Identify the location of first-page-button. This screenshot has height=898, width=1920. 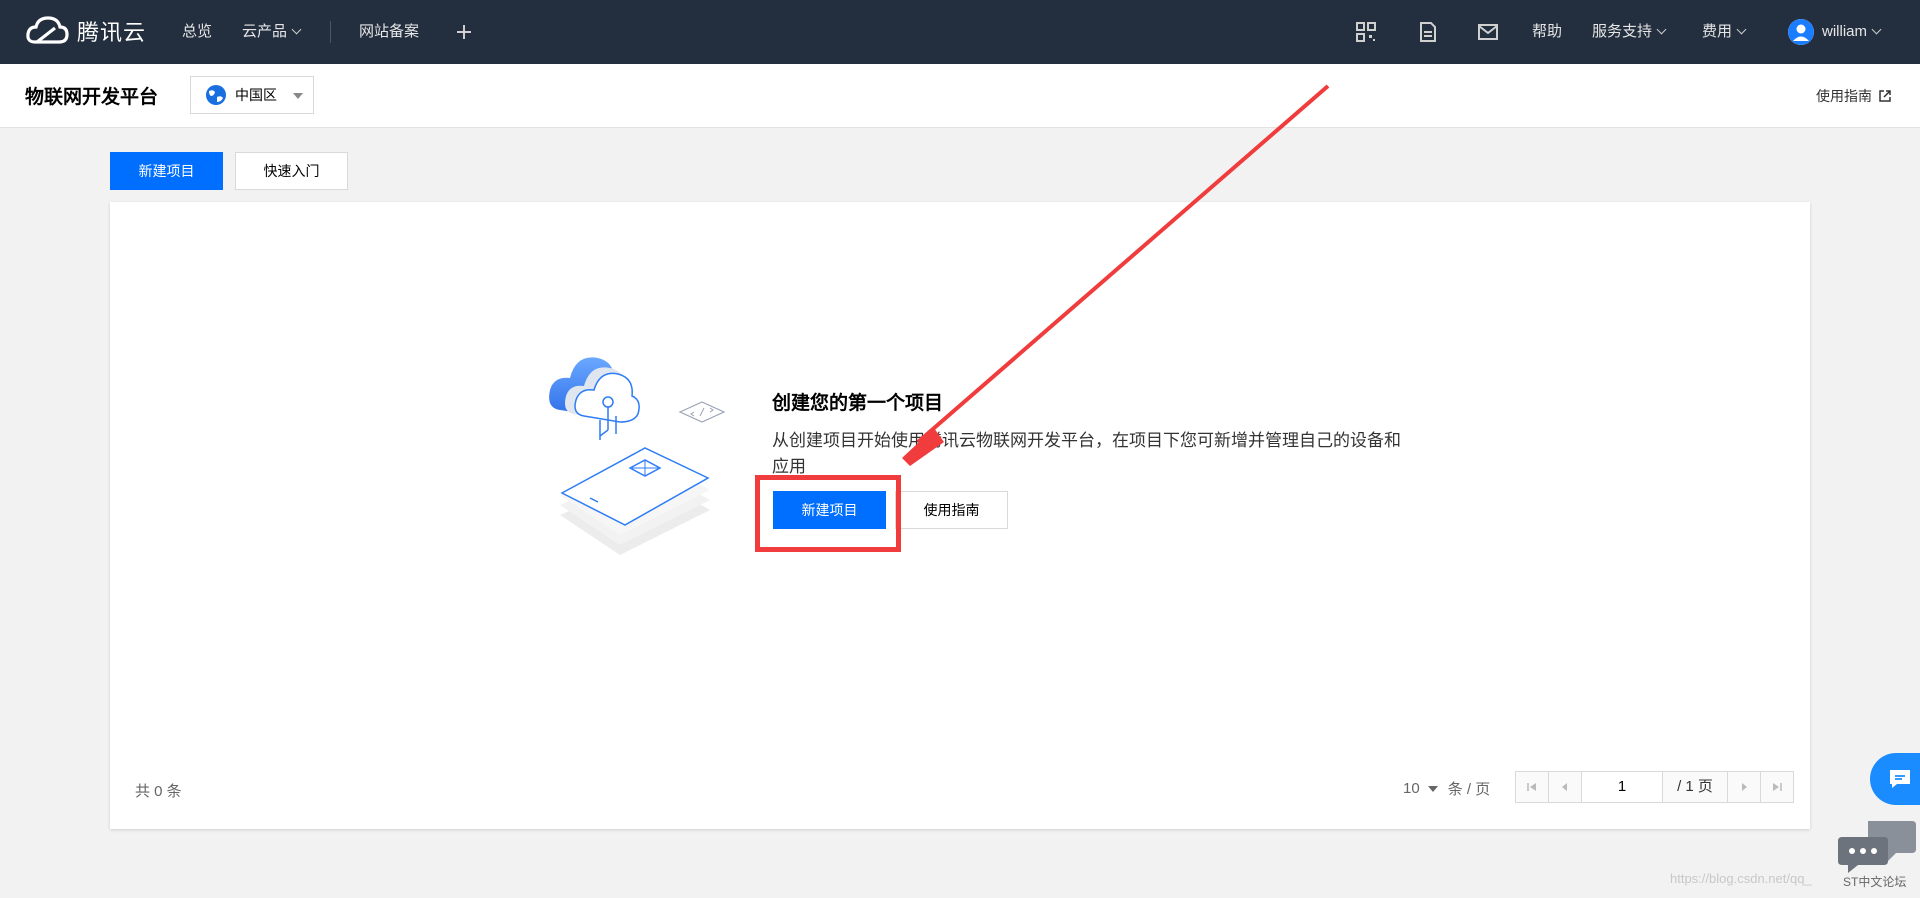
(1532, 787).